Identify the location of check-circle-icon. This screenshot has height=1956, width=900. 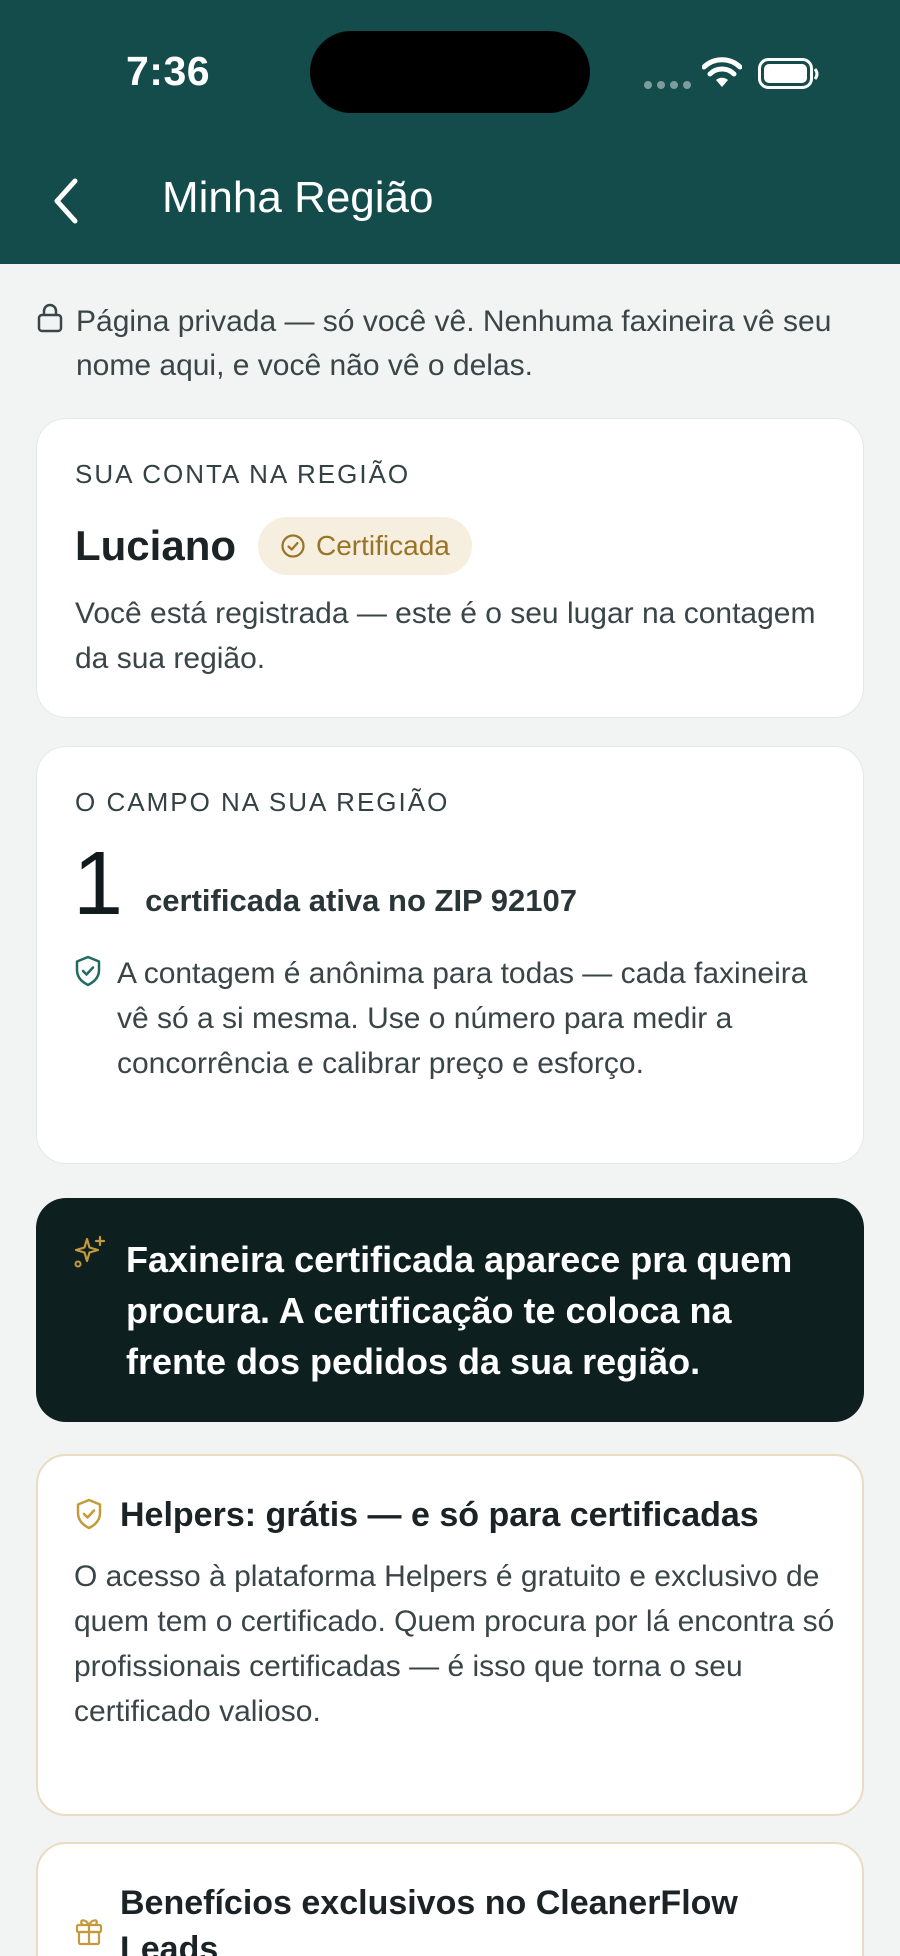
(293, 546).